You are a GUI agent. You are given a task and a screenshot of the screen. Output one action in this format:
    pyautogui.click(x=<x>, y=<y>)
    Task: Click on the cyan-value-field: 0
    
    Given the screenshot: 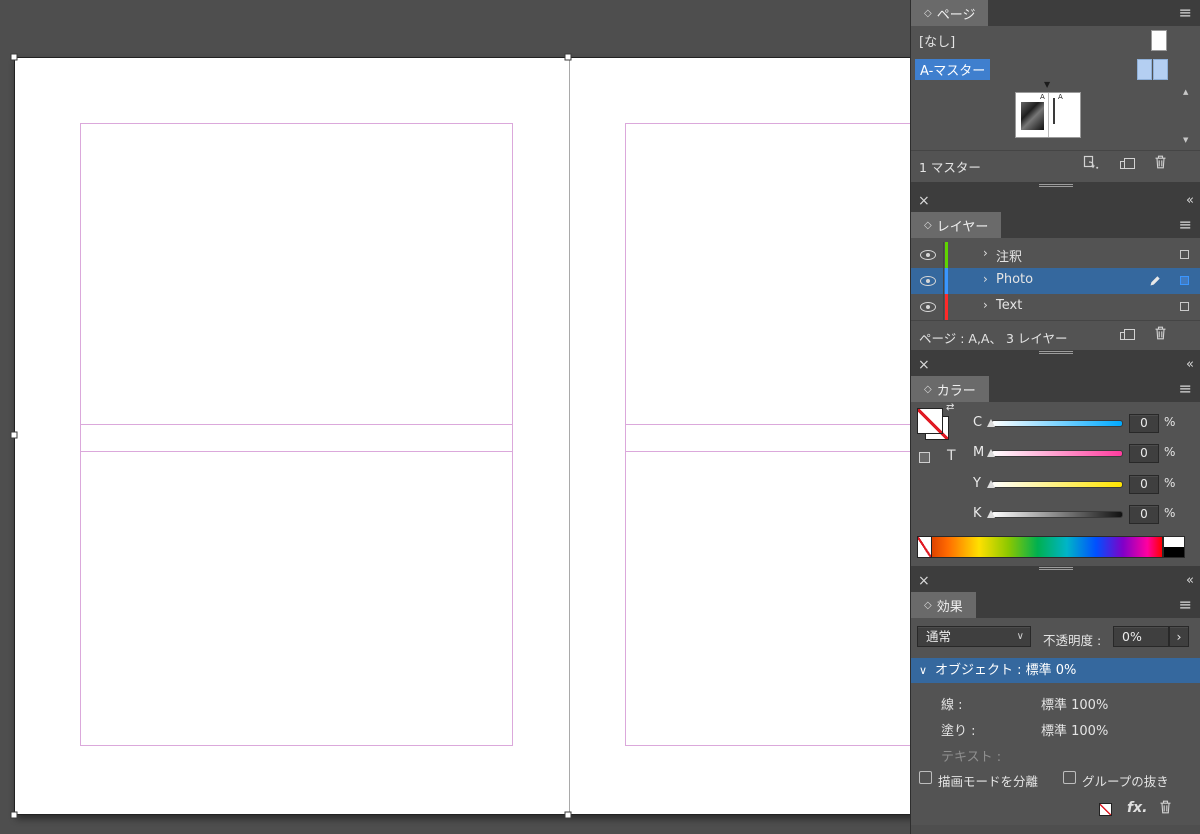 What is the action you would take?
    pyautogui.click(x=1144, y=423)
    